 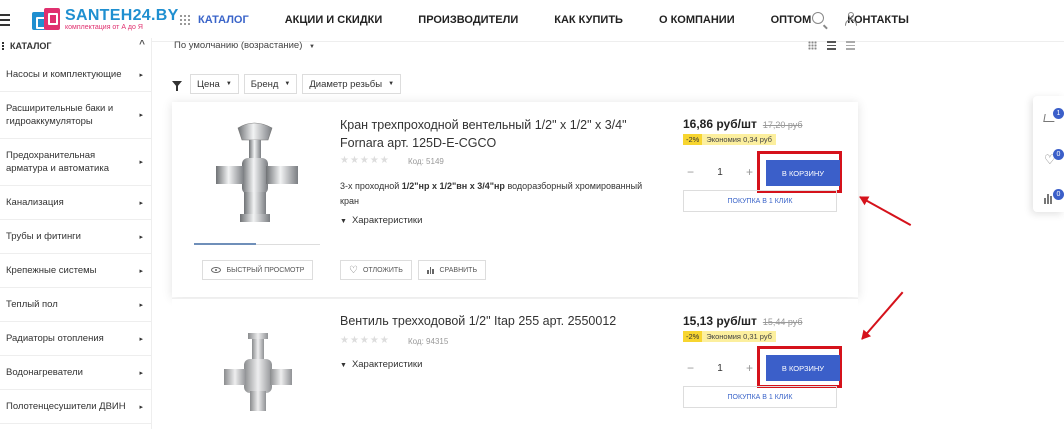 What do you see at coordinates (31, 46) in the screenshot?
I see `sidebar-title: КАТАЛОГ` at bounding box center [31, 46].